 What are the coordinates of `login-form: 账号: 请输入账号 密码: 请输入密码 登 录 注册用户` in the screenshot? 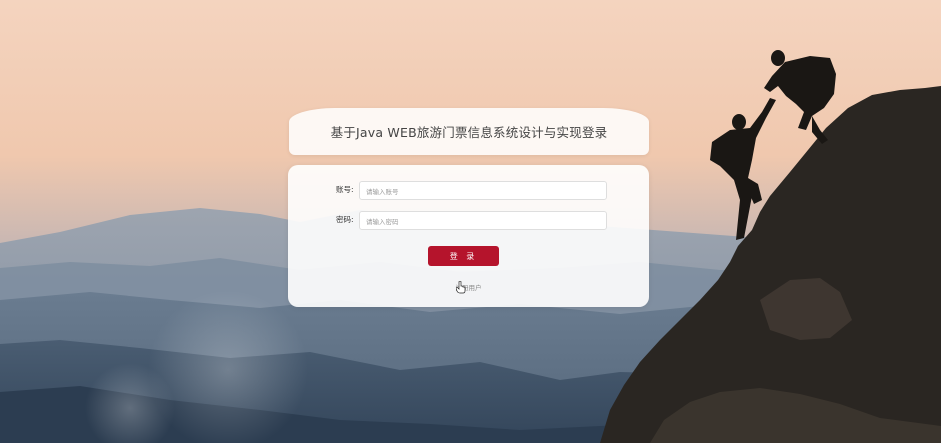 It's located at (468, 236).